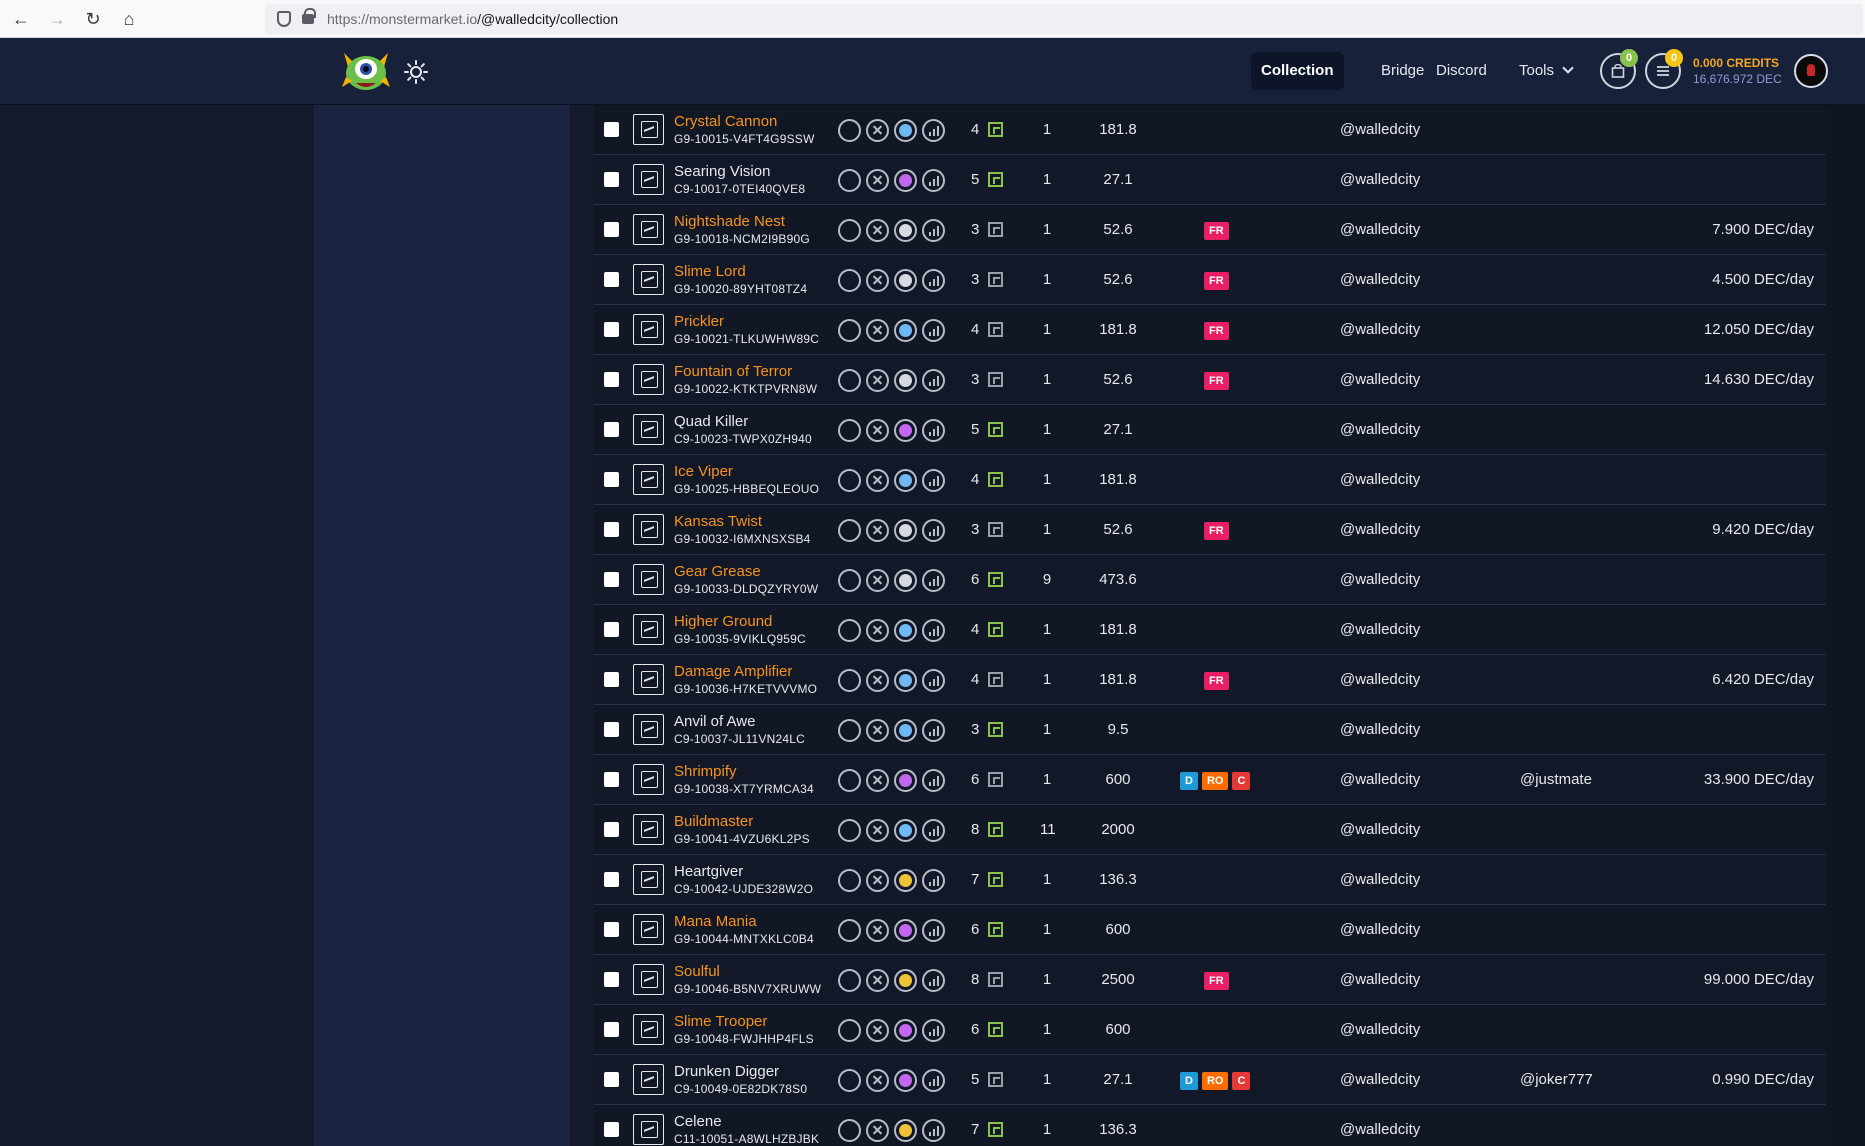 The height and width of the screenshot is (1146, 1865). I want to click on forward-arrow-icon: →, so click(57, 19).